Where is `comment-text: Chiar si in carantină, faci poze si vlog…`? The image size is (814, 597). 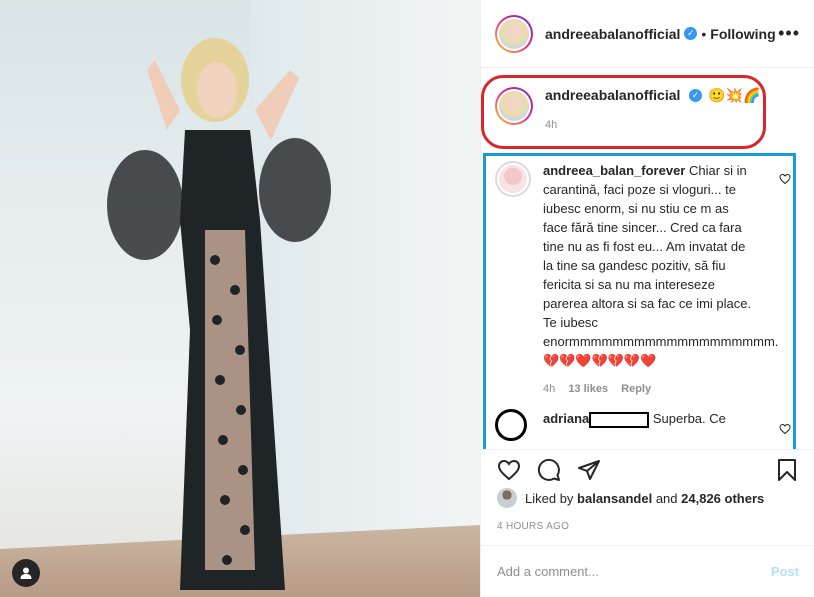
comment-text: Chiar si in carantină, faci poze si vlog… is located at coordinates (661, 256).